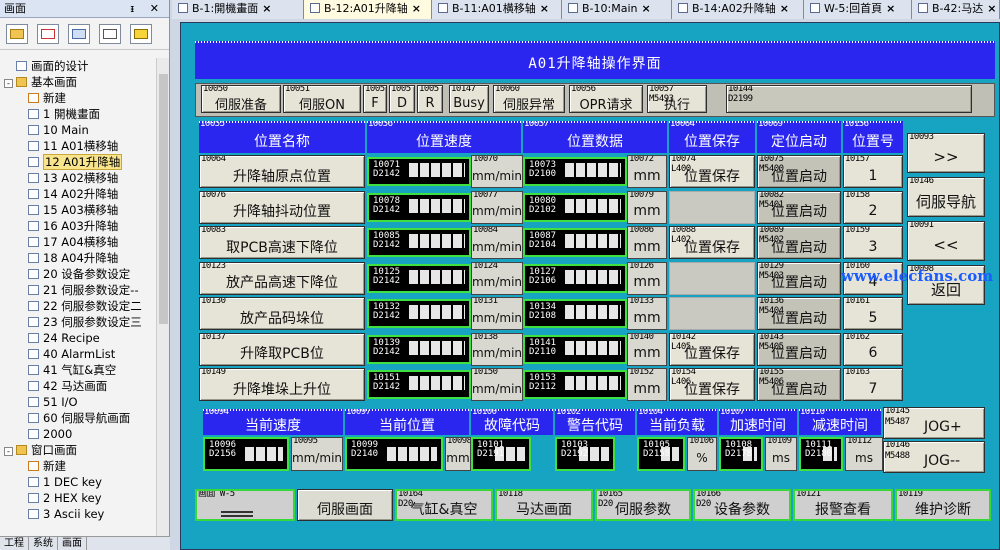 Image resolution: width=1000 pixels, height=550 pixels. What do you see at coordinates (282, 313) in the screenshot?
I see `position-name-button: 10130 放产品码垛位` at bounding box center [282, 313].